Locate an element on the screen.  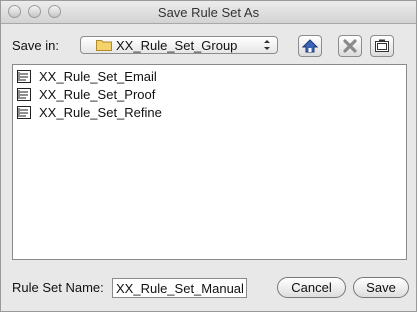
new-folder-icon is located at coordinates (382, 45).